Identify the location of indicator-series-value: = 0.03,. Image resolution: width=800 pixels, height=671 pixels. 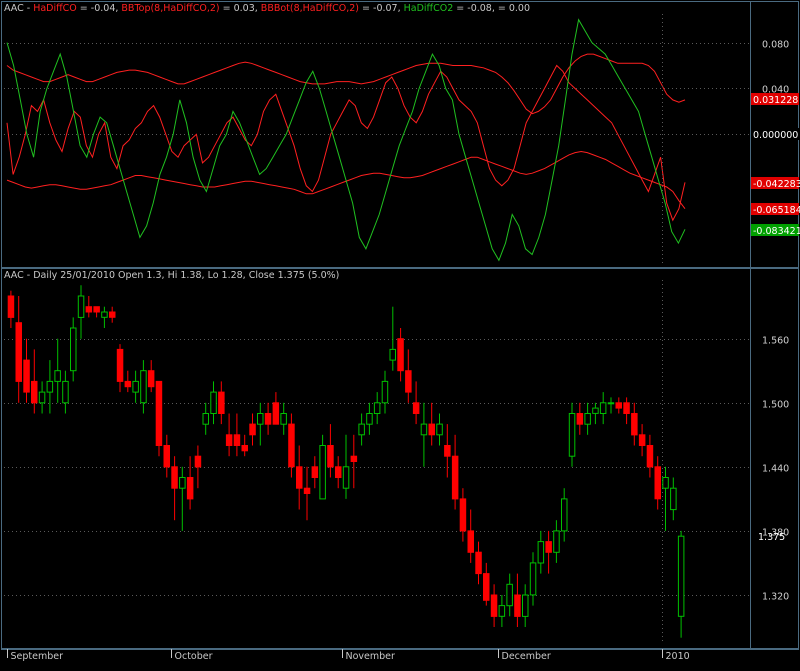
(240, 8).